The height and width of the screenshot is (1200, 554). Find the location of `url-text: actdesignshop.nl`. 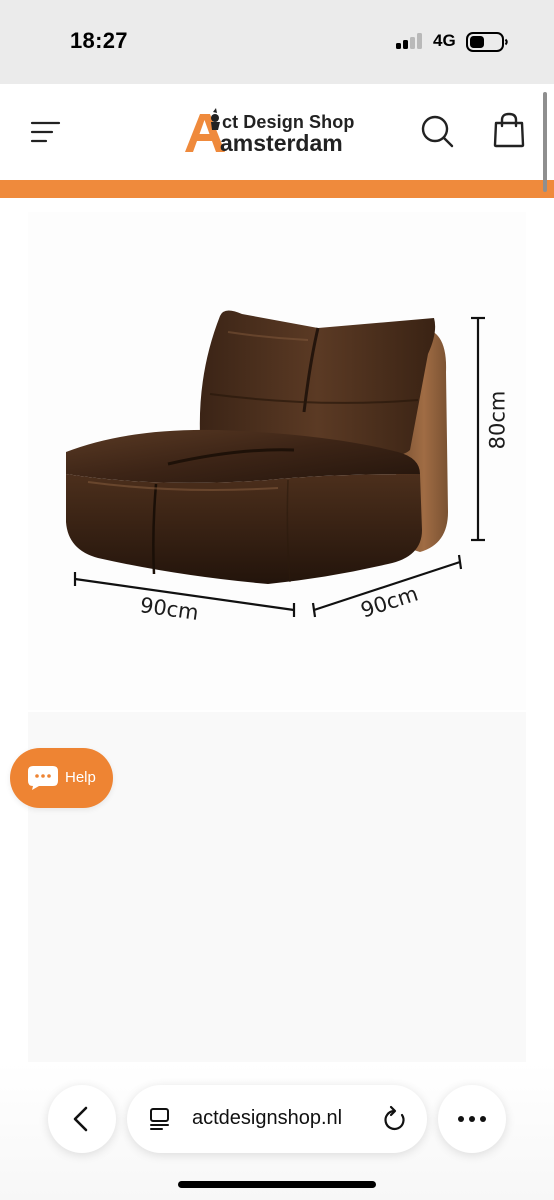

url-text: actdesignshop.nl is located at coordinates (267, 1118).